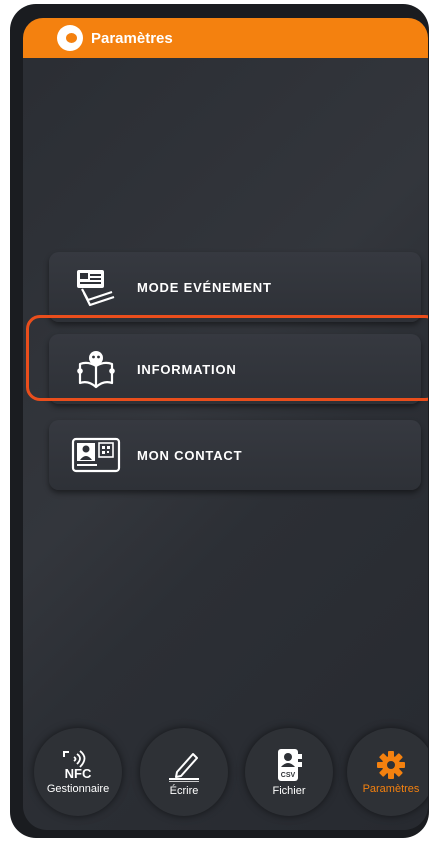 The height and width of the screenshot is (842, 431). I want to click on contact-card-icon, so click(96, 455).